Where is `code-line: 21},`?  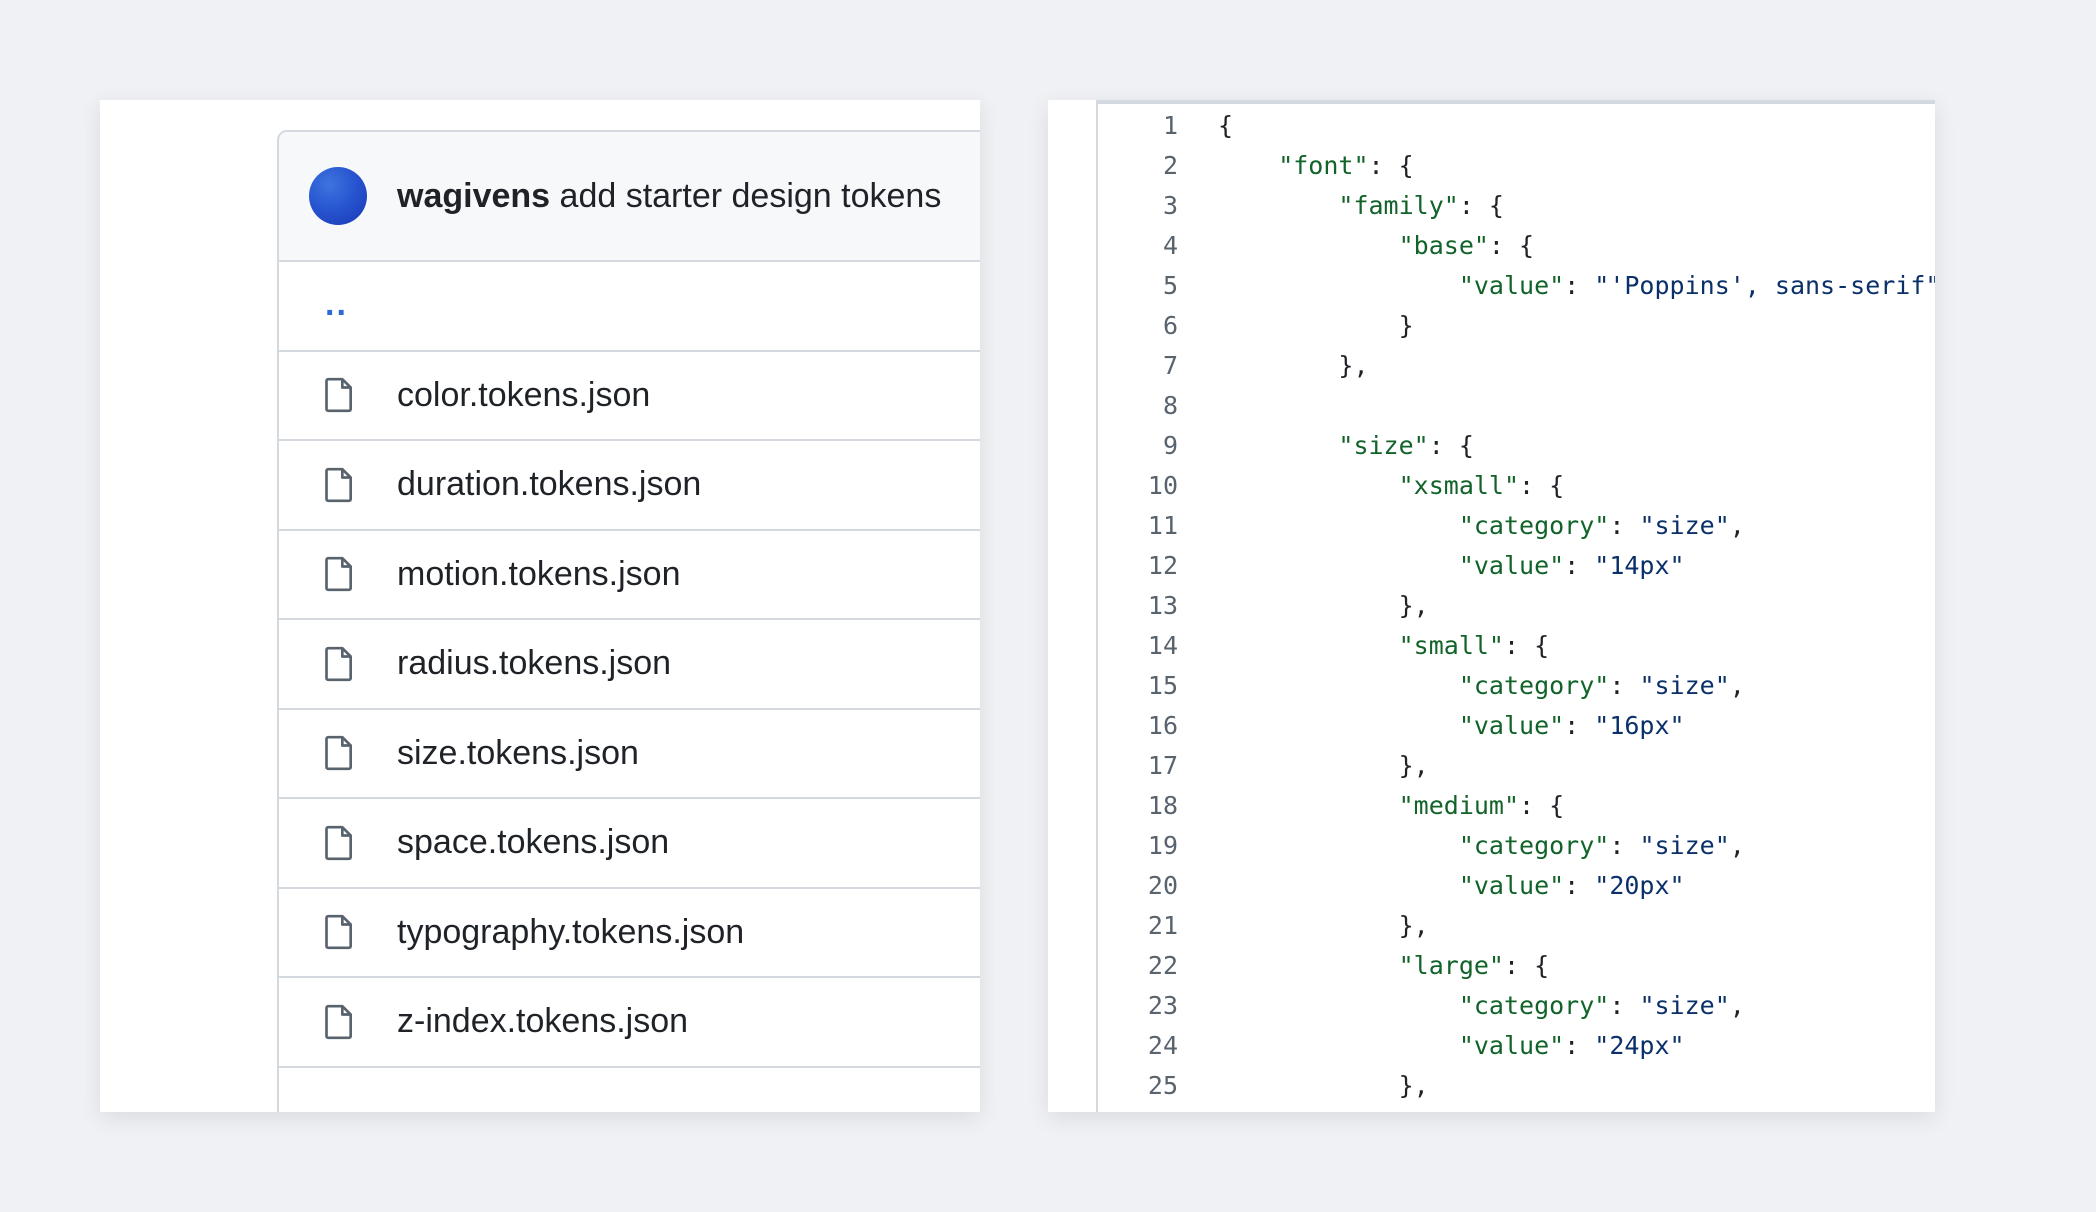 code-line: 21}, is located at coordinates (1516, 926).